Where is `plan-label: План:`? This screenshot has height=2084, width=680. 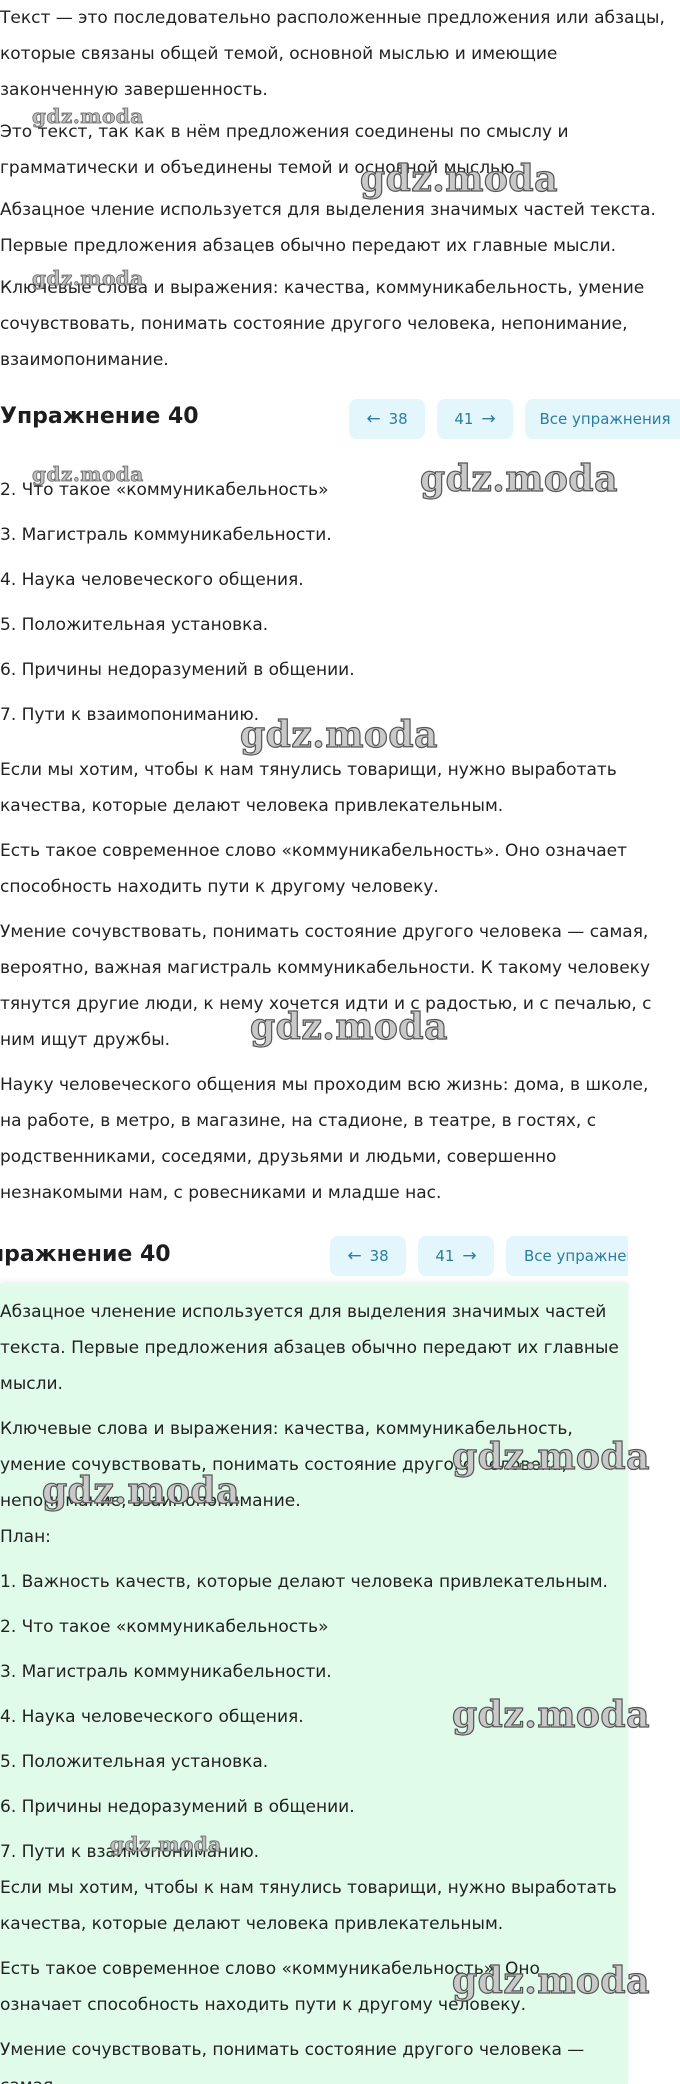 plan-label: План: is located at coordinates (25, 1537).